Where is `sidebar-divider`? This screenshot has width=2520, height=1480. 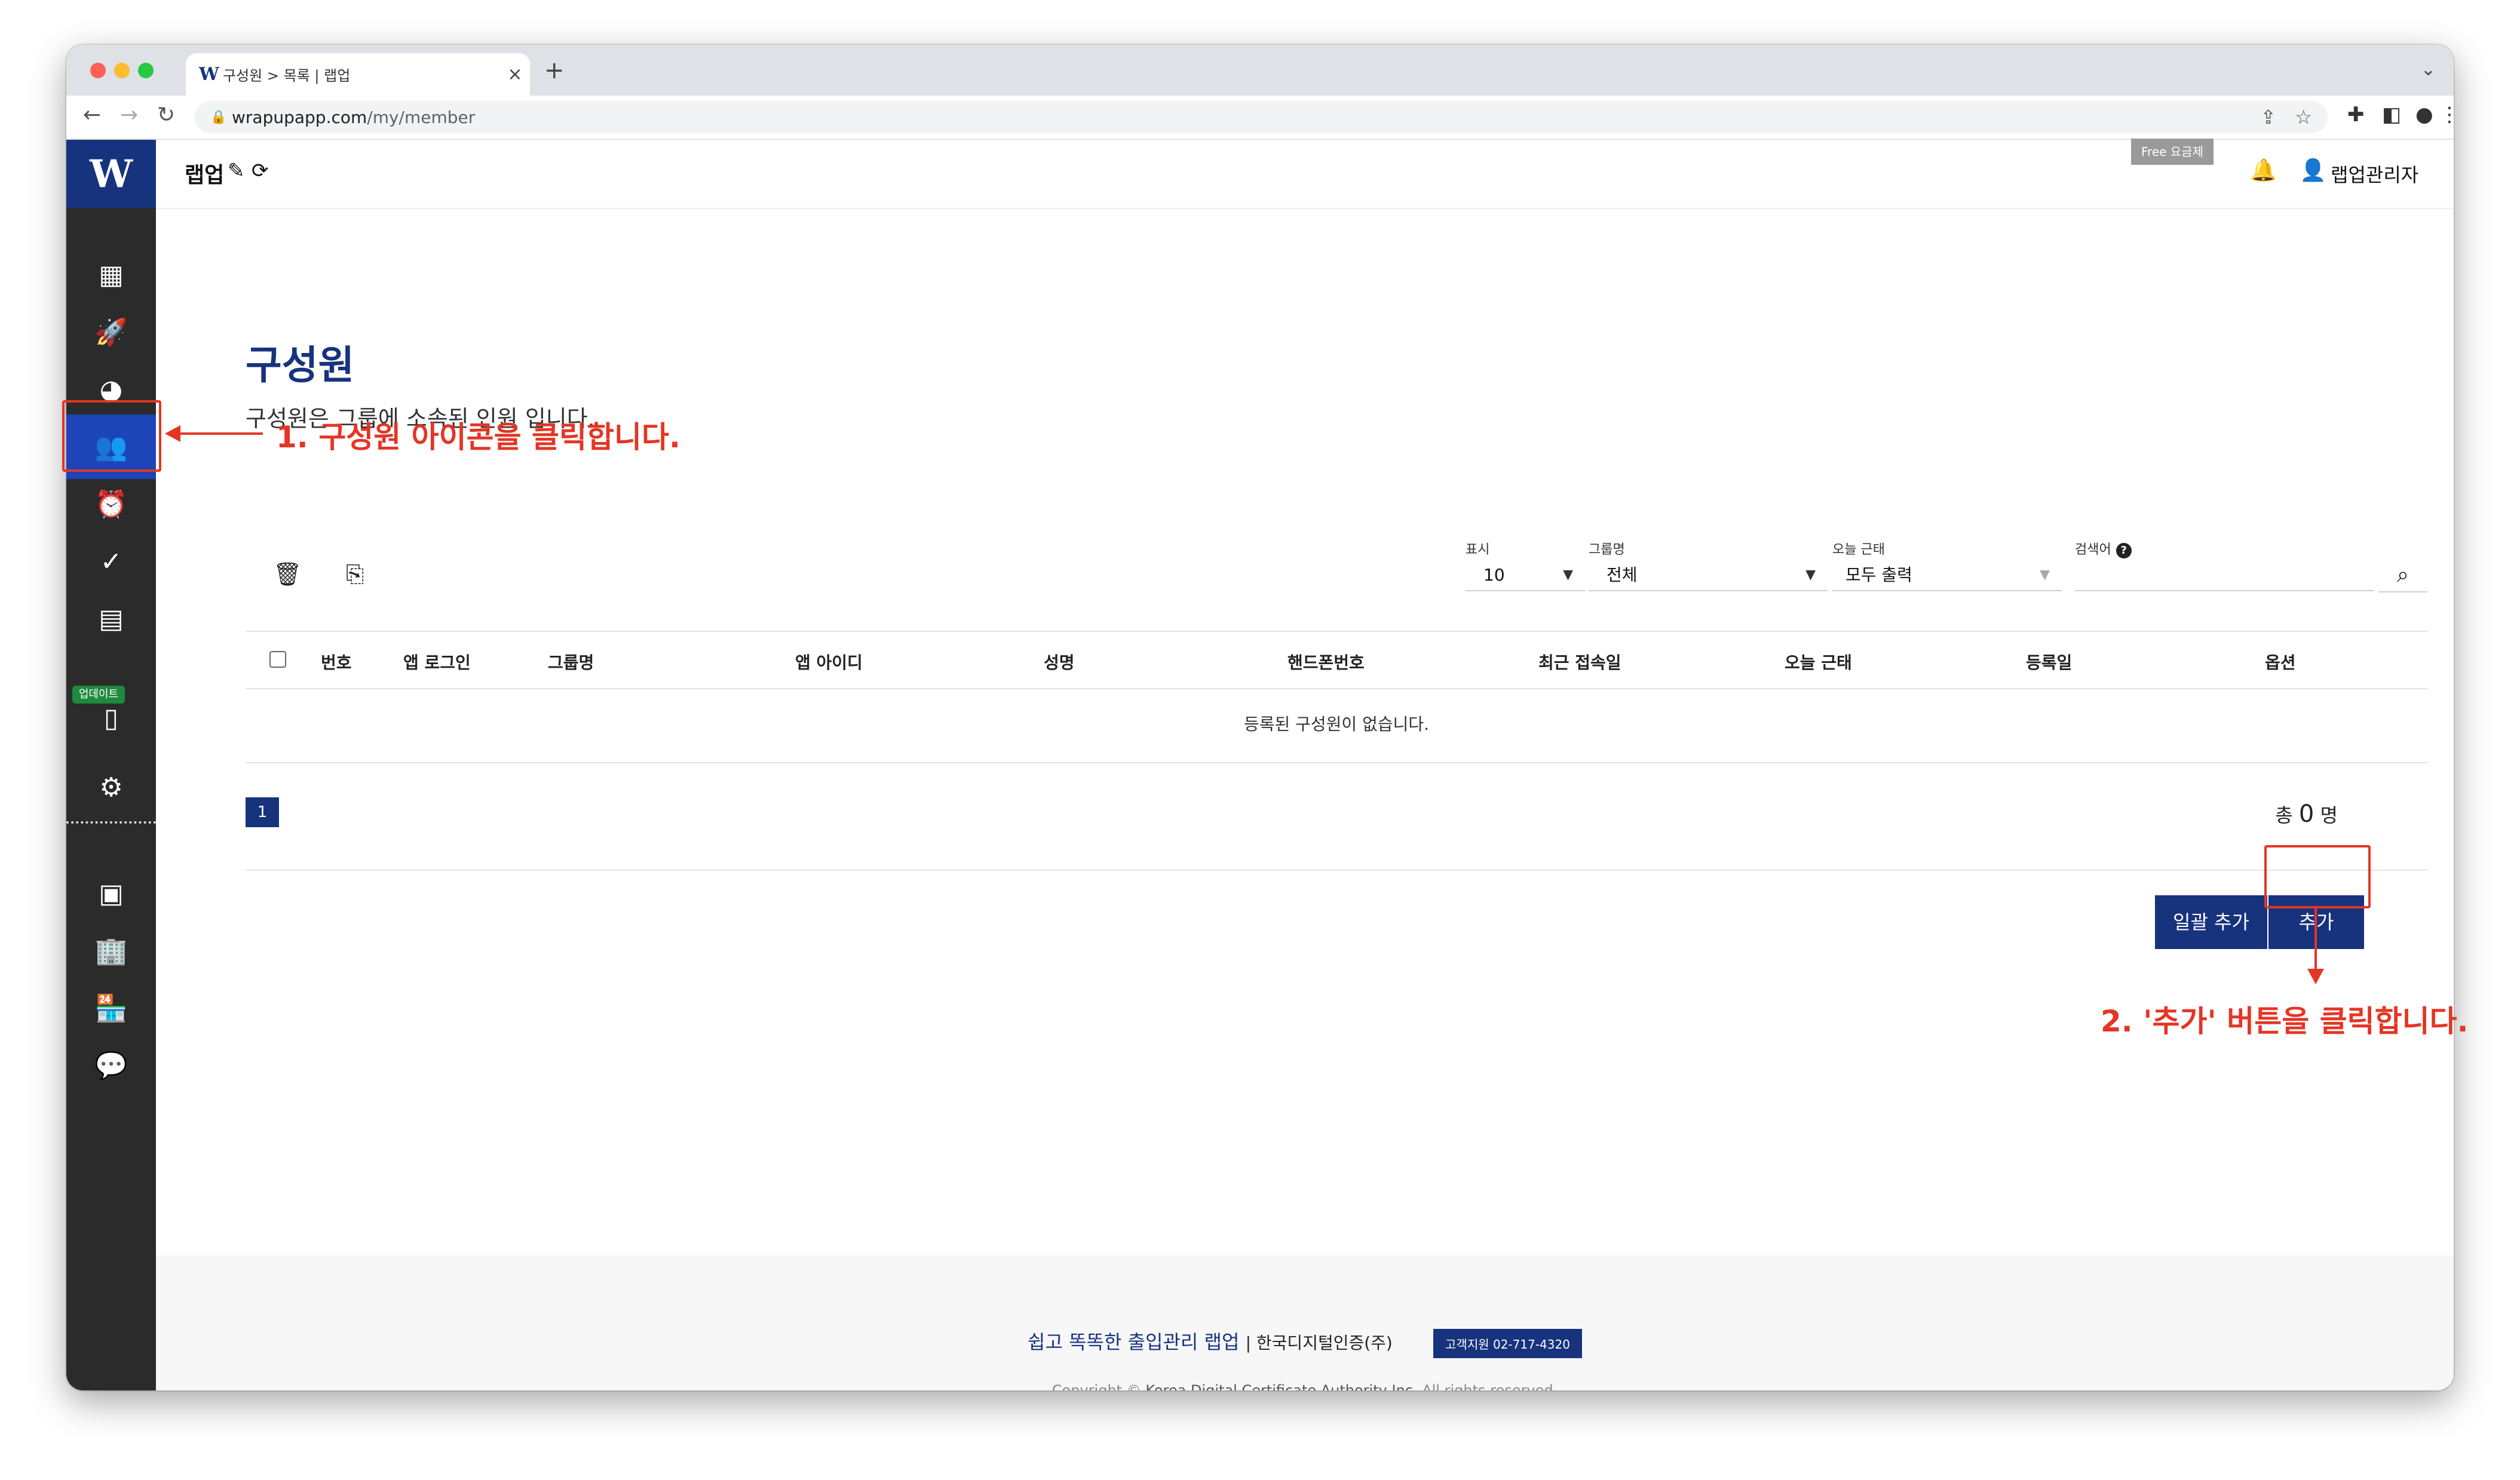 sidebar-divider is located at coordinates (111, 823).